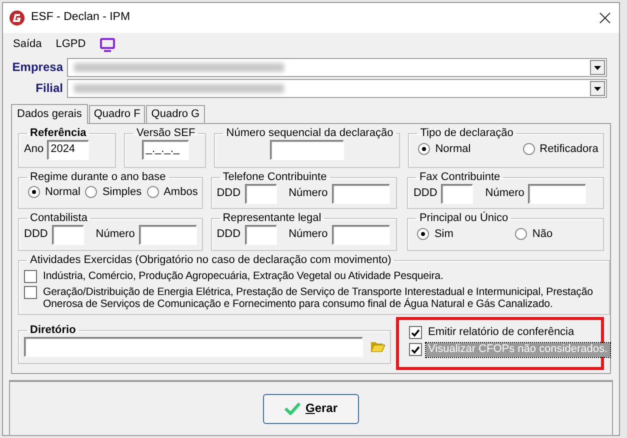 This screenshot has height=438, width=627. What do you see at coordinates (378, 346) in the screenshot?
I see `folder-icon` at bounding box center [378, 346].